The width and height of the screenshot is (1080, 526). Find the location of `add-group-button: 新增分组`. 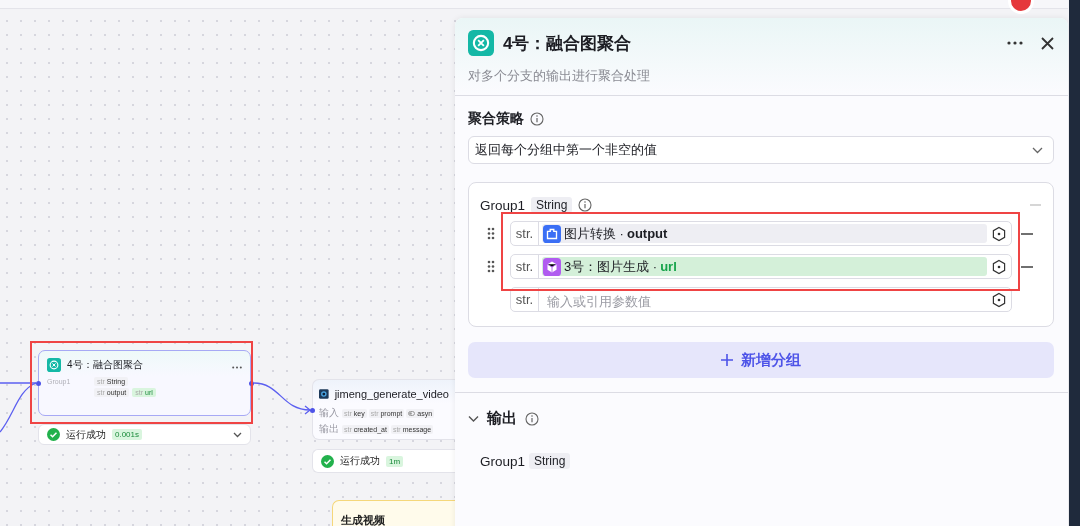

add-group-button: 新增分组 is located at coordinates (761, 360).